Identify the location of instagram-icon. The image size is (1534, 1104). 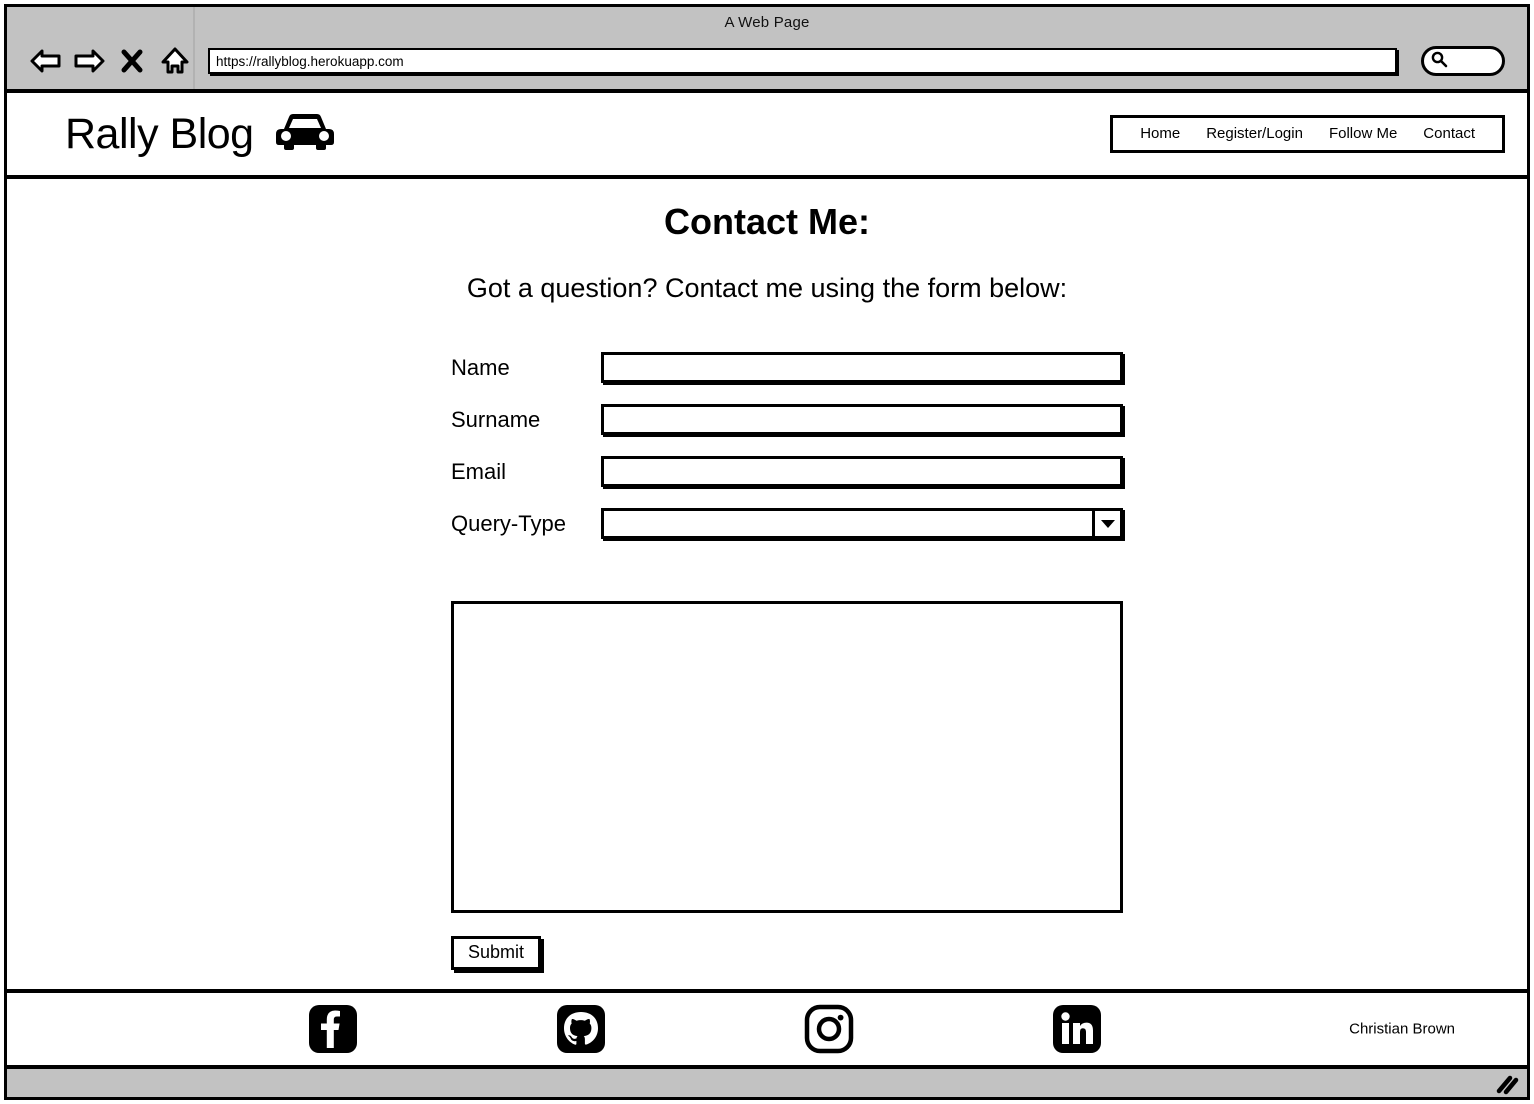
(829, 1029).